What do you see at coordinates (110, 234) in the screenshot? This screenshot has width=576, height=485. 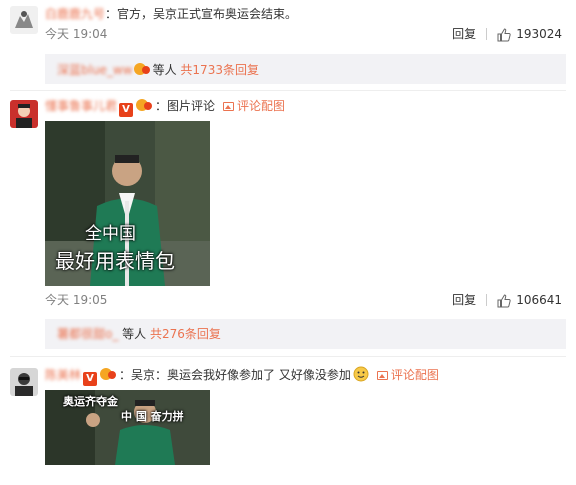 I see `image-caption: 全中国` at bounding box center [110, 234].